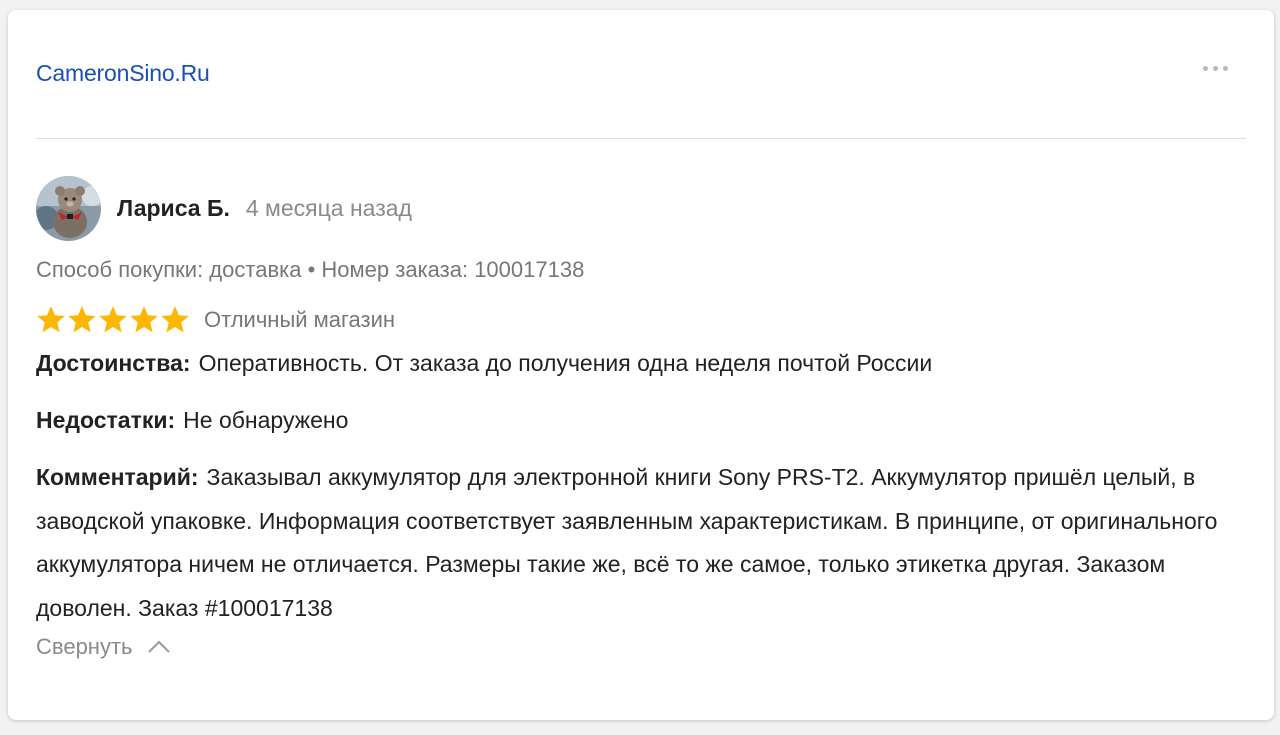 The image size is (1280, 735). I want to click on pros-label: Достоинства:, so click(113, 363).